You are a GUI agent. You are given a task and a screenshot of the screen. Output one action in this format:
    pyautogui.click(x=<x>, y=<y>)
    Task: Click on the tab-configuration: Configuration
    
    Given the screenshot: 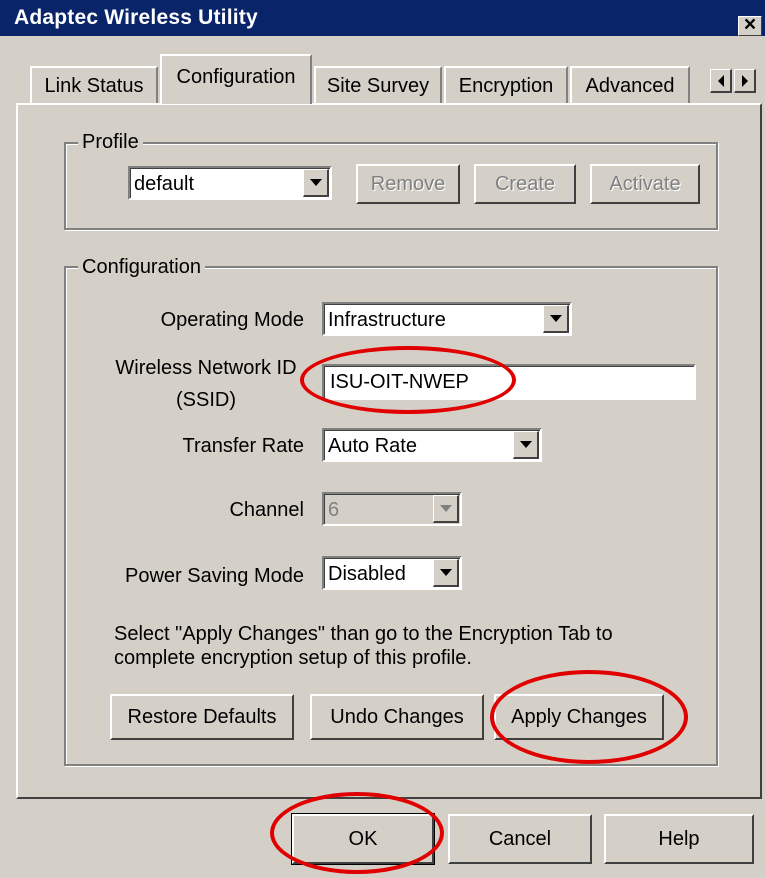 What is the action you would take?
    pyautogui.click(x=236, y=79)
    